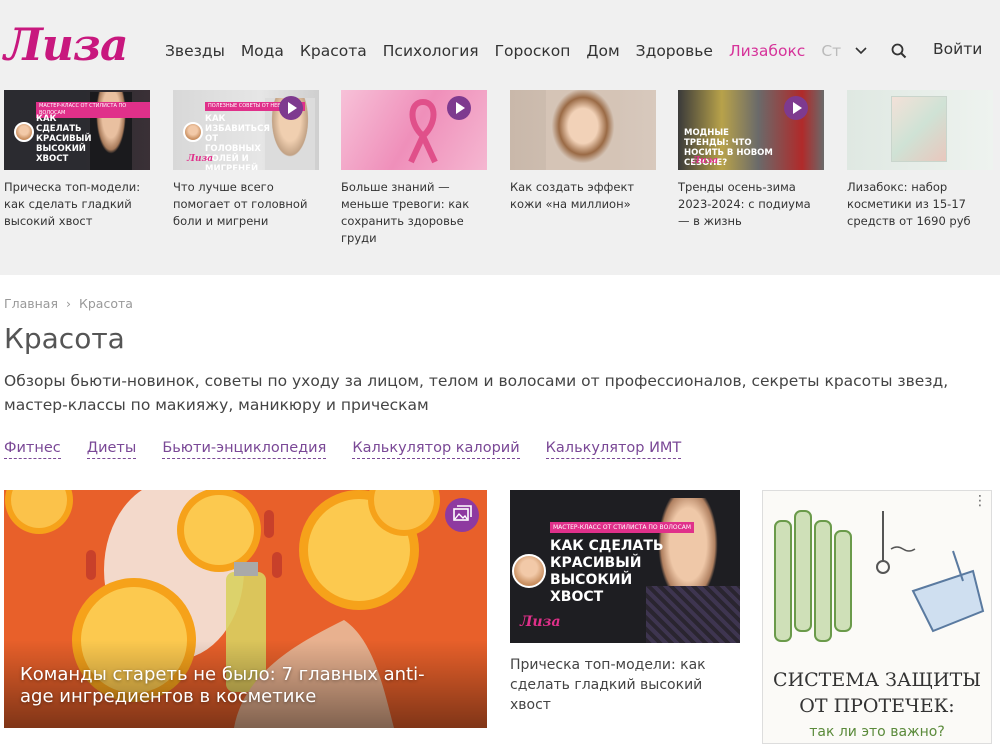  I want to click on search-icon, so click(899, 51).